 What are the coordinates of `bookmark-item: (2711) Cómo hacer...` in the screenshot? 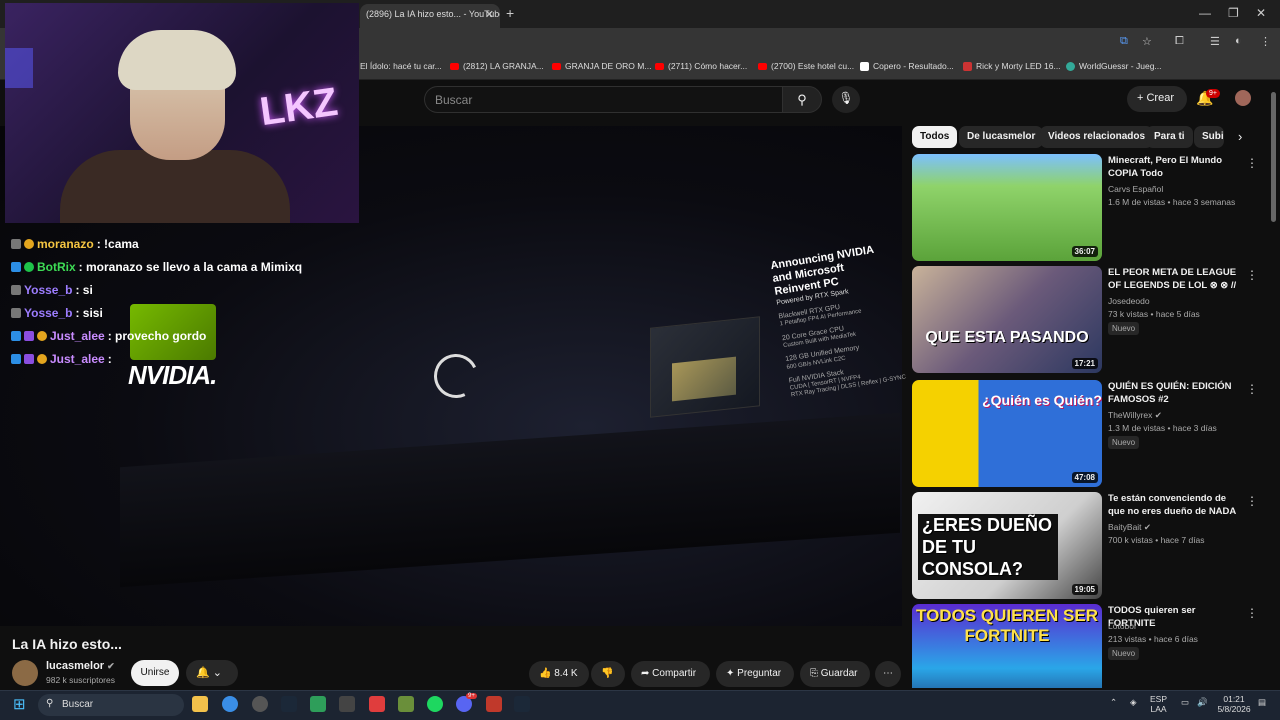 It's located at (701, 66).